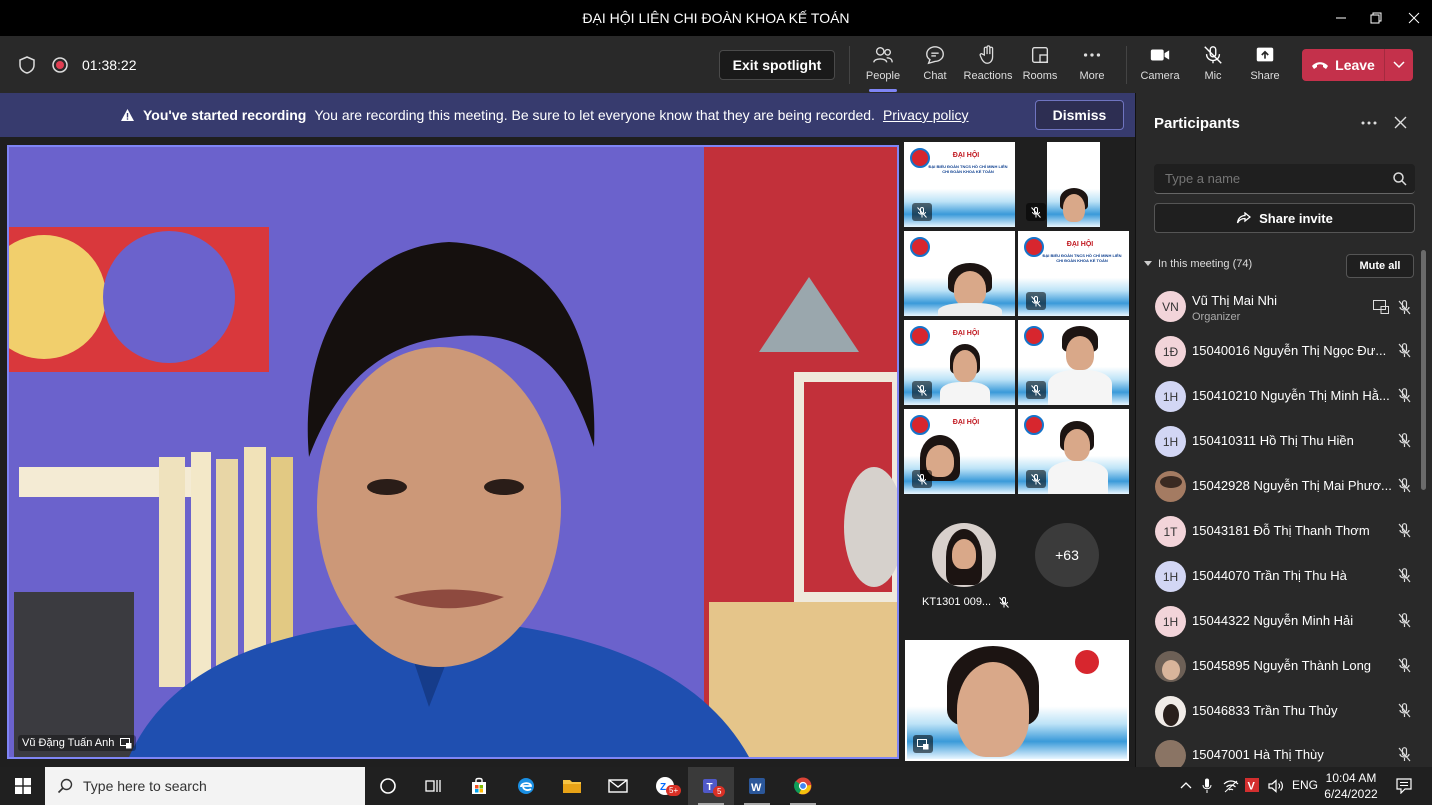 The height and width of the screenshot is (805, 1432). What do you see at coordinates (1400, 122) in the screenshot?
I see `close-panel-icon` at bounding box center [1400, 122].